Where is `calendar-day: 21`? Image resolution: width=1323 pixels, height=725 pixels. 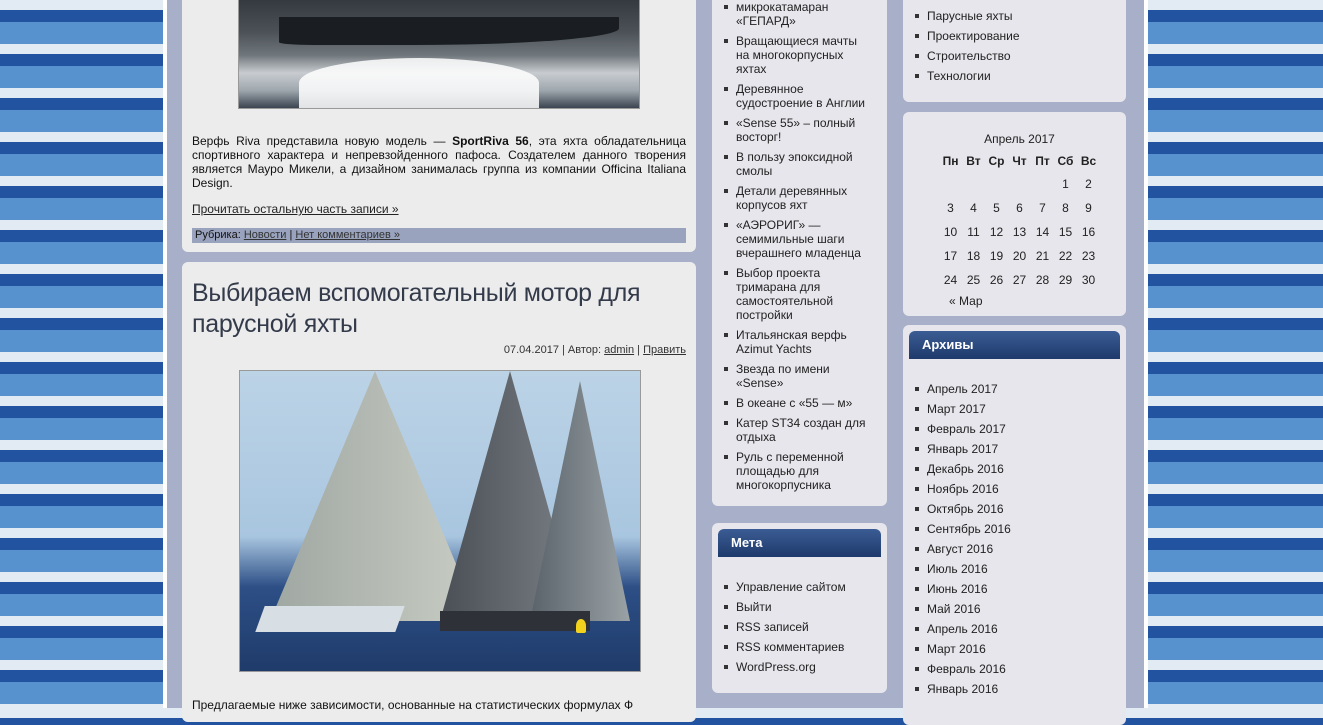
calendar-day: 21 is located at coordinates (1042, 256).